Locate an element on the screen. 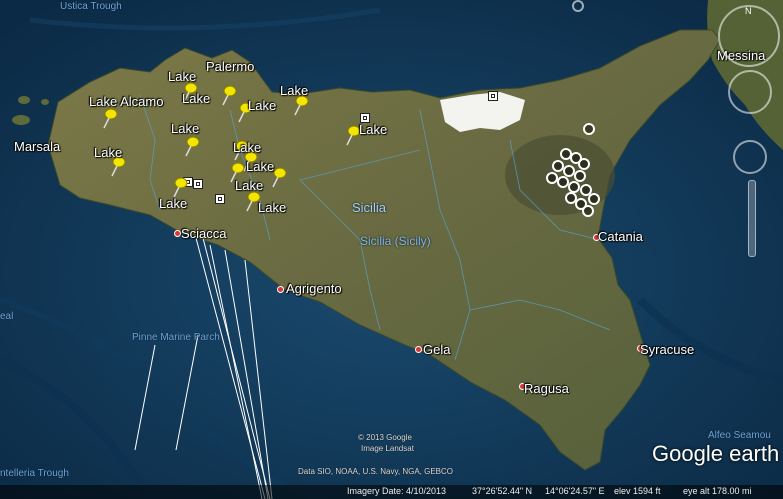 The width and height of the screenshot is (783, 499). eye-altitude-readout: eye alt 178.00 mi is located at coordinates (717, 491).